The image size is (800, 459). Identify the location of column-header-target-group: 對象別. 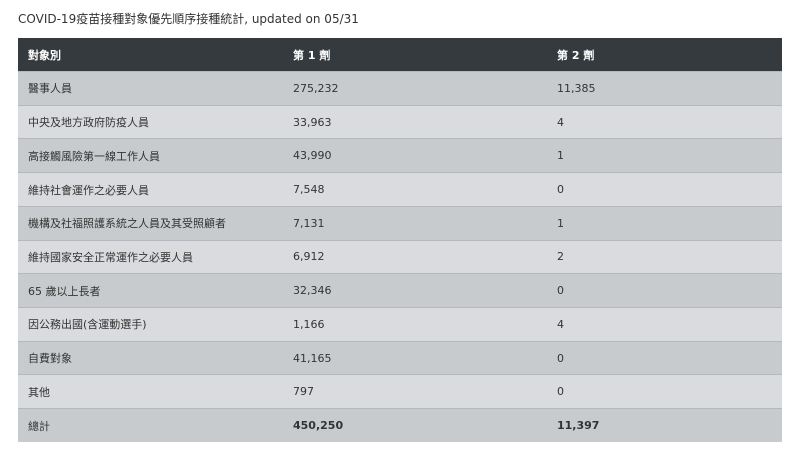
(44, 55).